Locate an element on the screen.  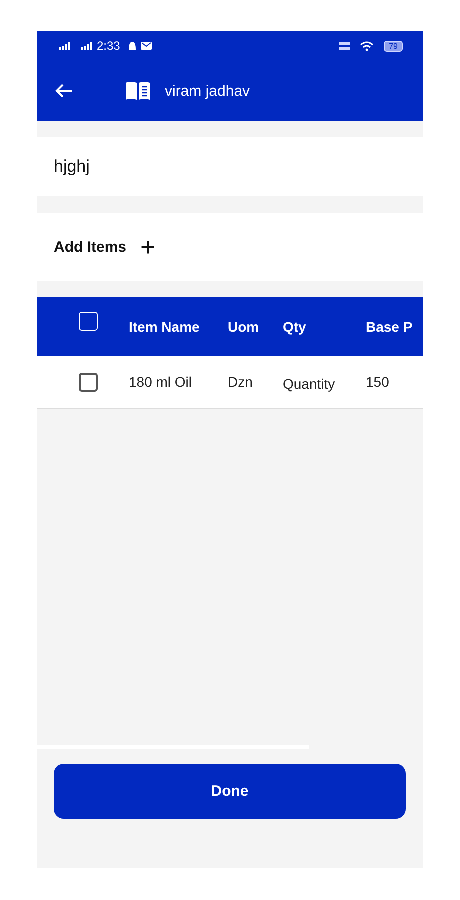
name-field: hjghj is located at coordinates (230, 166).